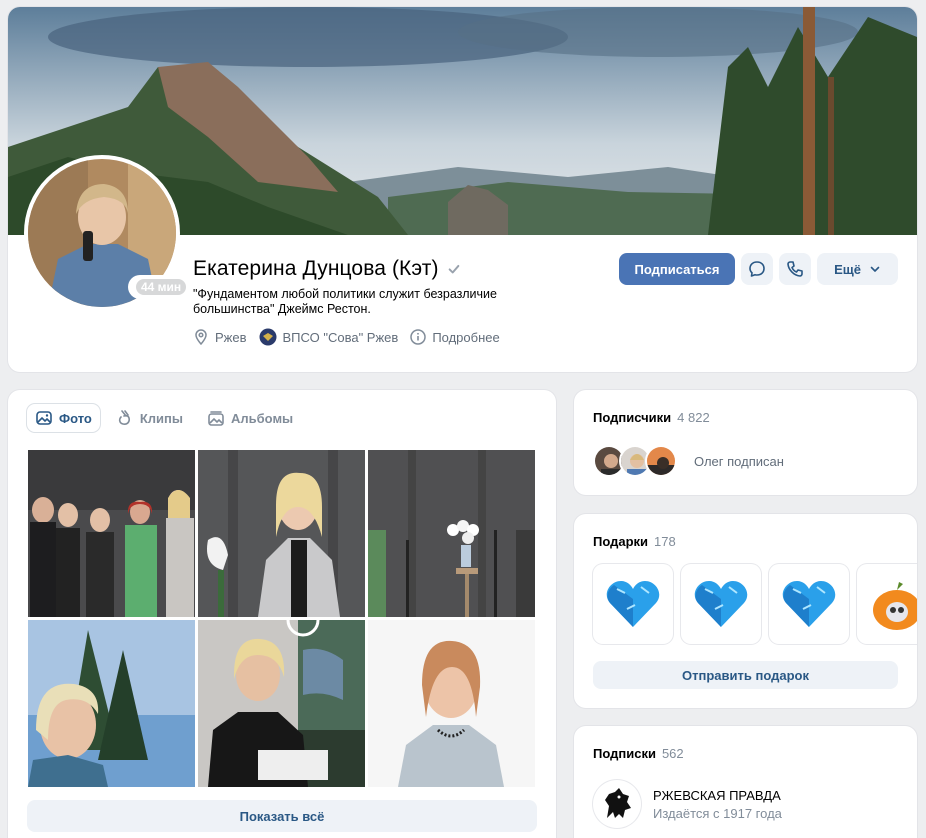 The height and width of the screenshot is (838, 926). I want to click on more-label: Ещё, so click(847, 269).